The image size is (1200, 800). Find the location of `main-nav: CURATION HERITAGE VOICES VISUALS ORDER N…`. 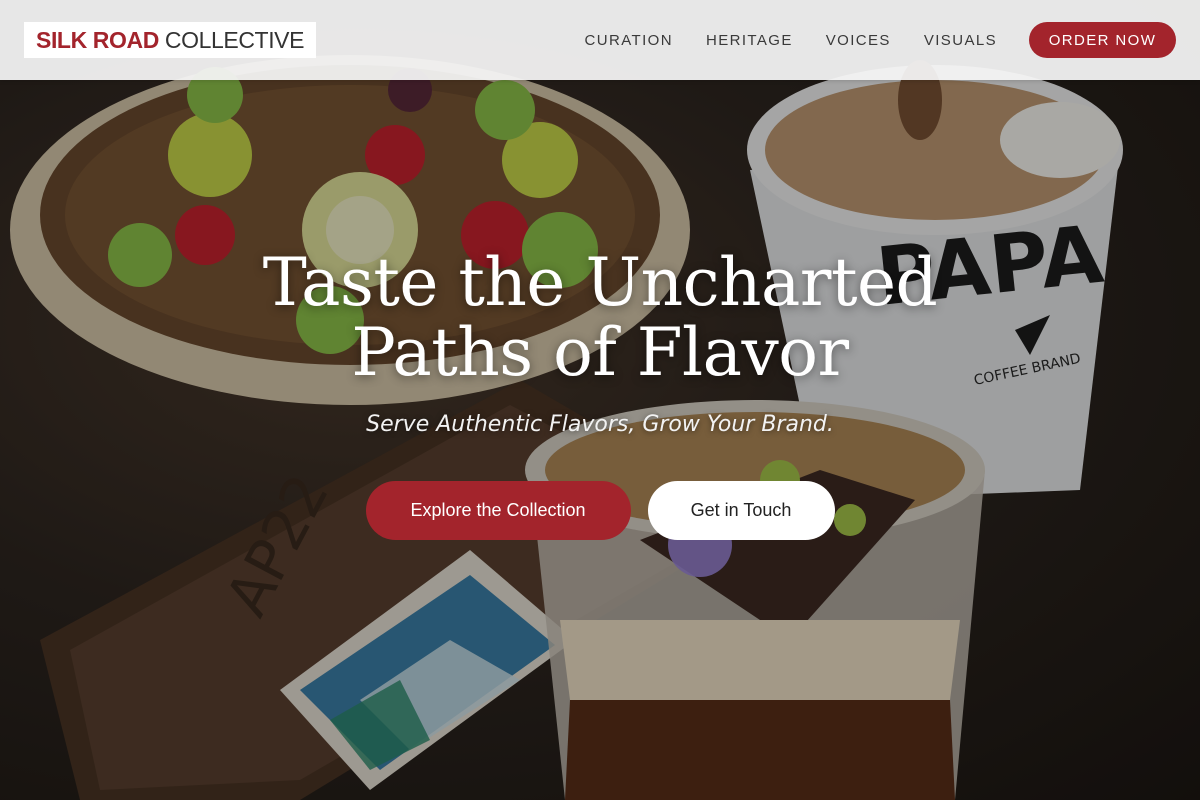

main-nav: CURATION HERITAGE VOICES VISUALS ORDER N… is located at coordinates (880, 40).